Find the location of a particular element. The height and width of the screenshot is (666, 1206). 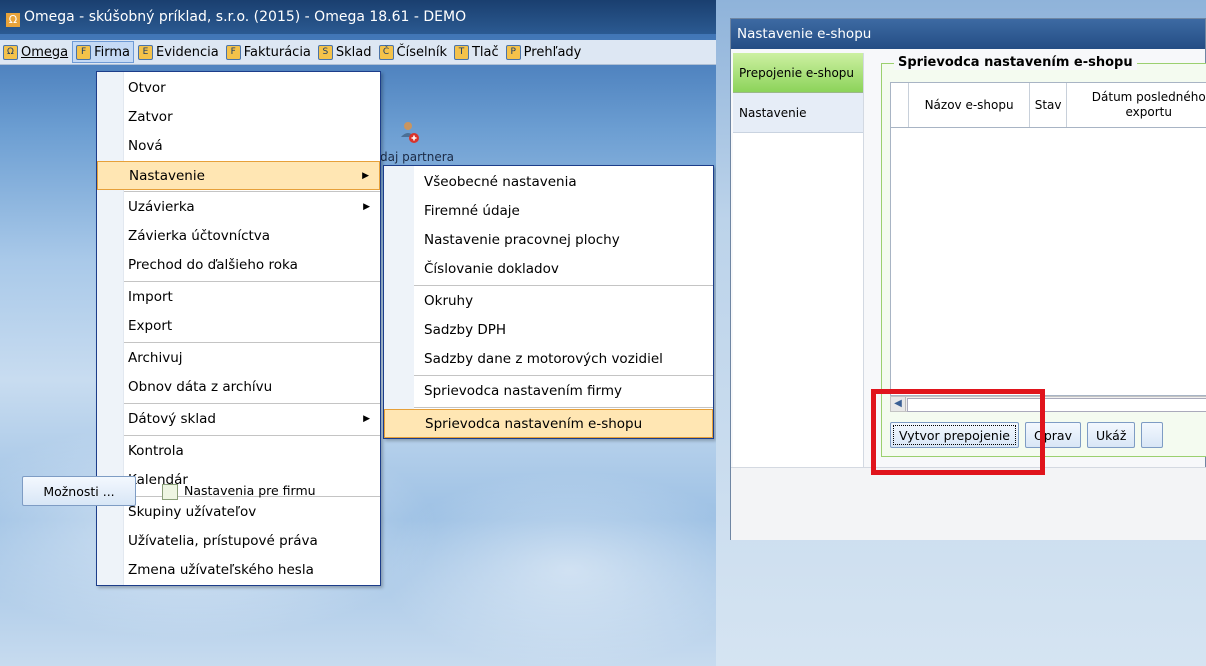

menu-label: Sklad is located at coordinates (353, 52).